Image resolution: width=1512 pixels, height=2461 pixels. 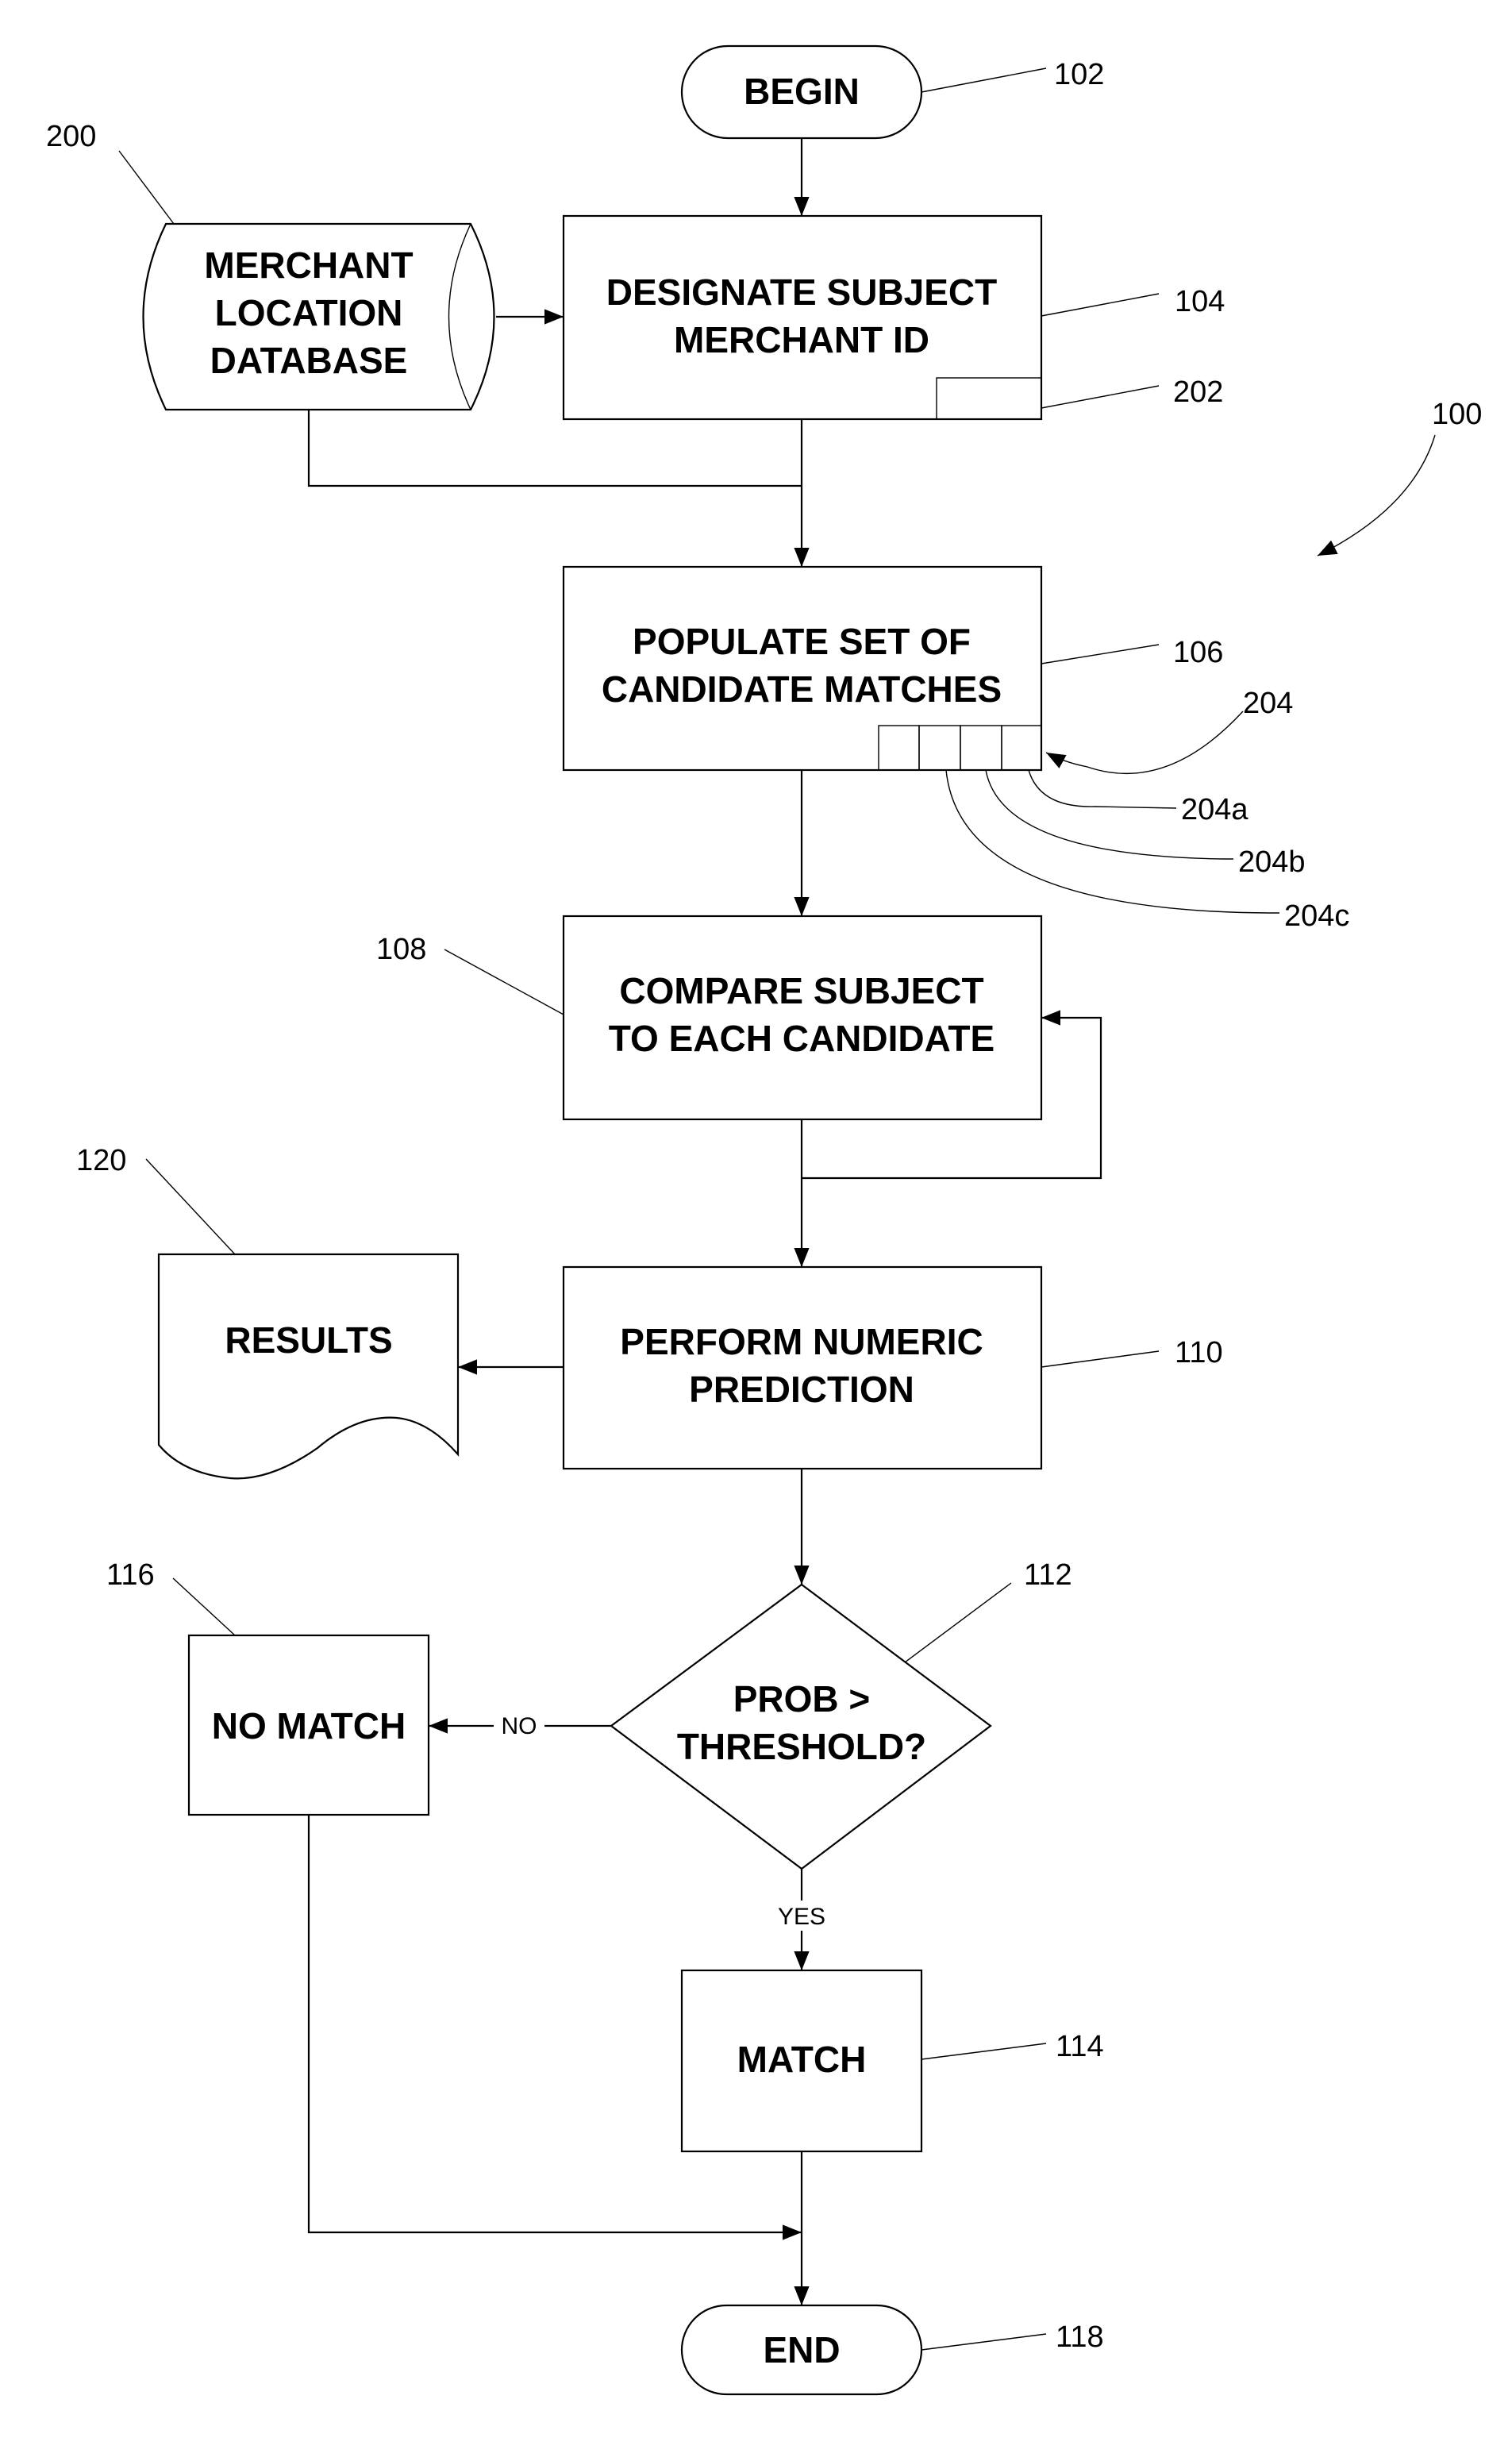 I want to click on ref-114: 114, so click(x=1080, y=2046).